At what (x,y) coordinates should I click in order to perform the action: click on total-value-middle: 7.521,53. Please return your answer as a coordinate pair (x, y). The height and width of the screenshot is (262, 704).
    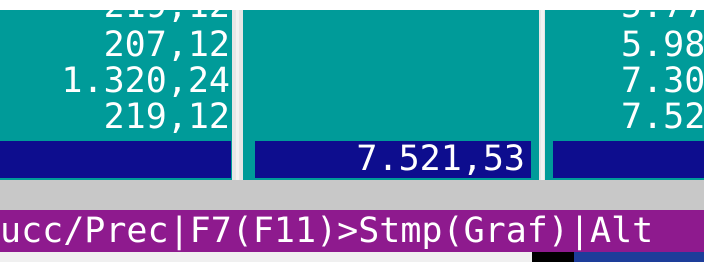
    Looking at the image, I should click on (440, 159).